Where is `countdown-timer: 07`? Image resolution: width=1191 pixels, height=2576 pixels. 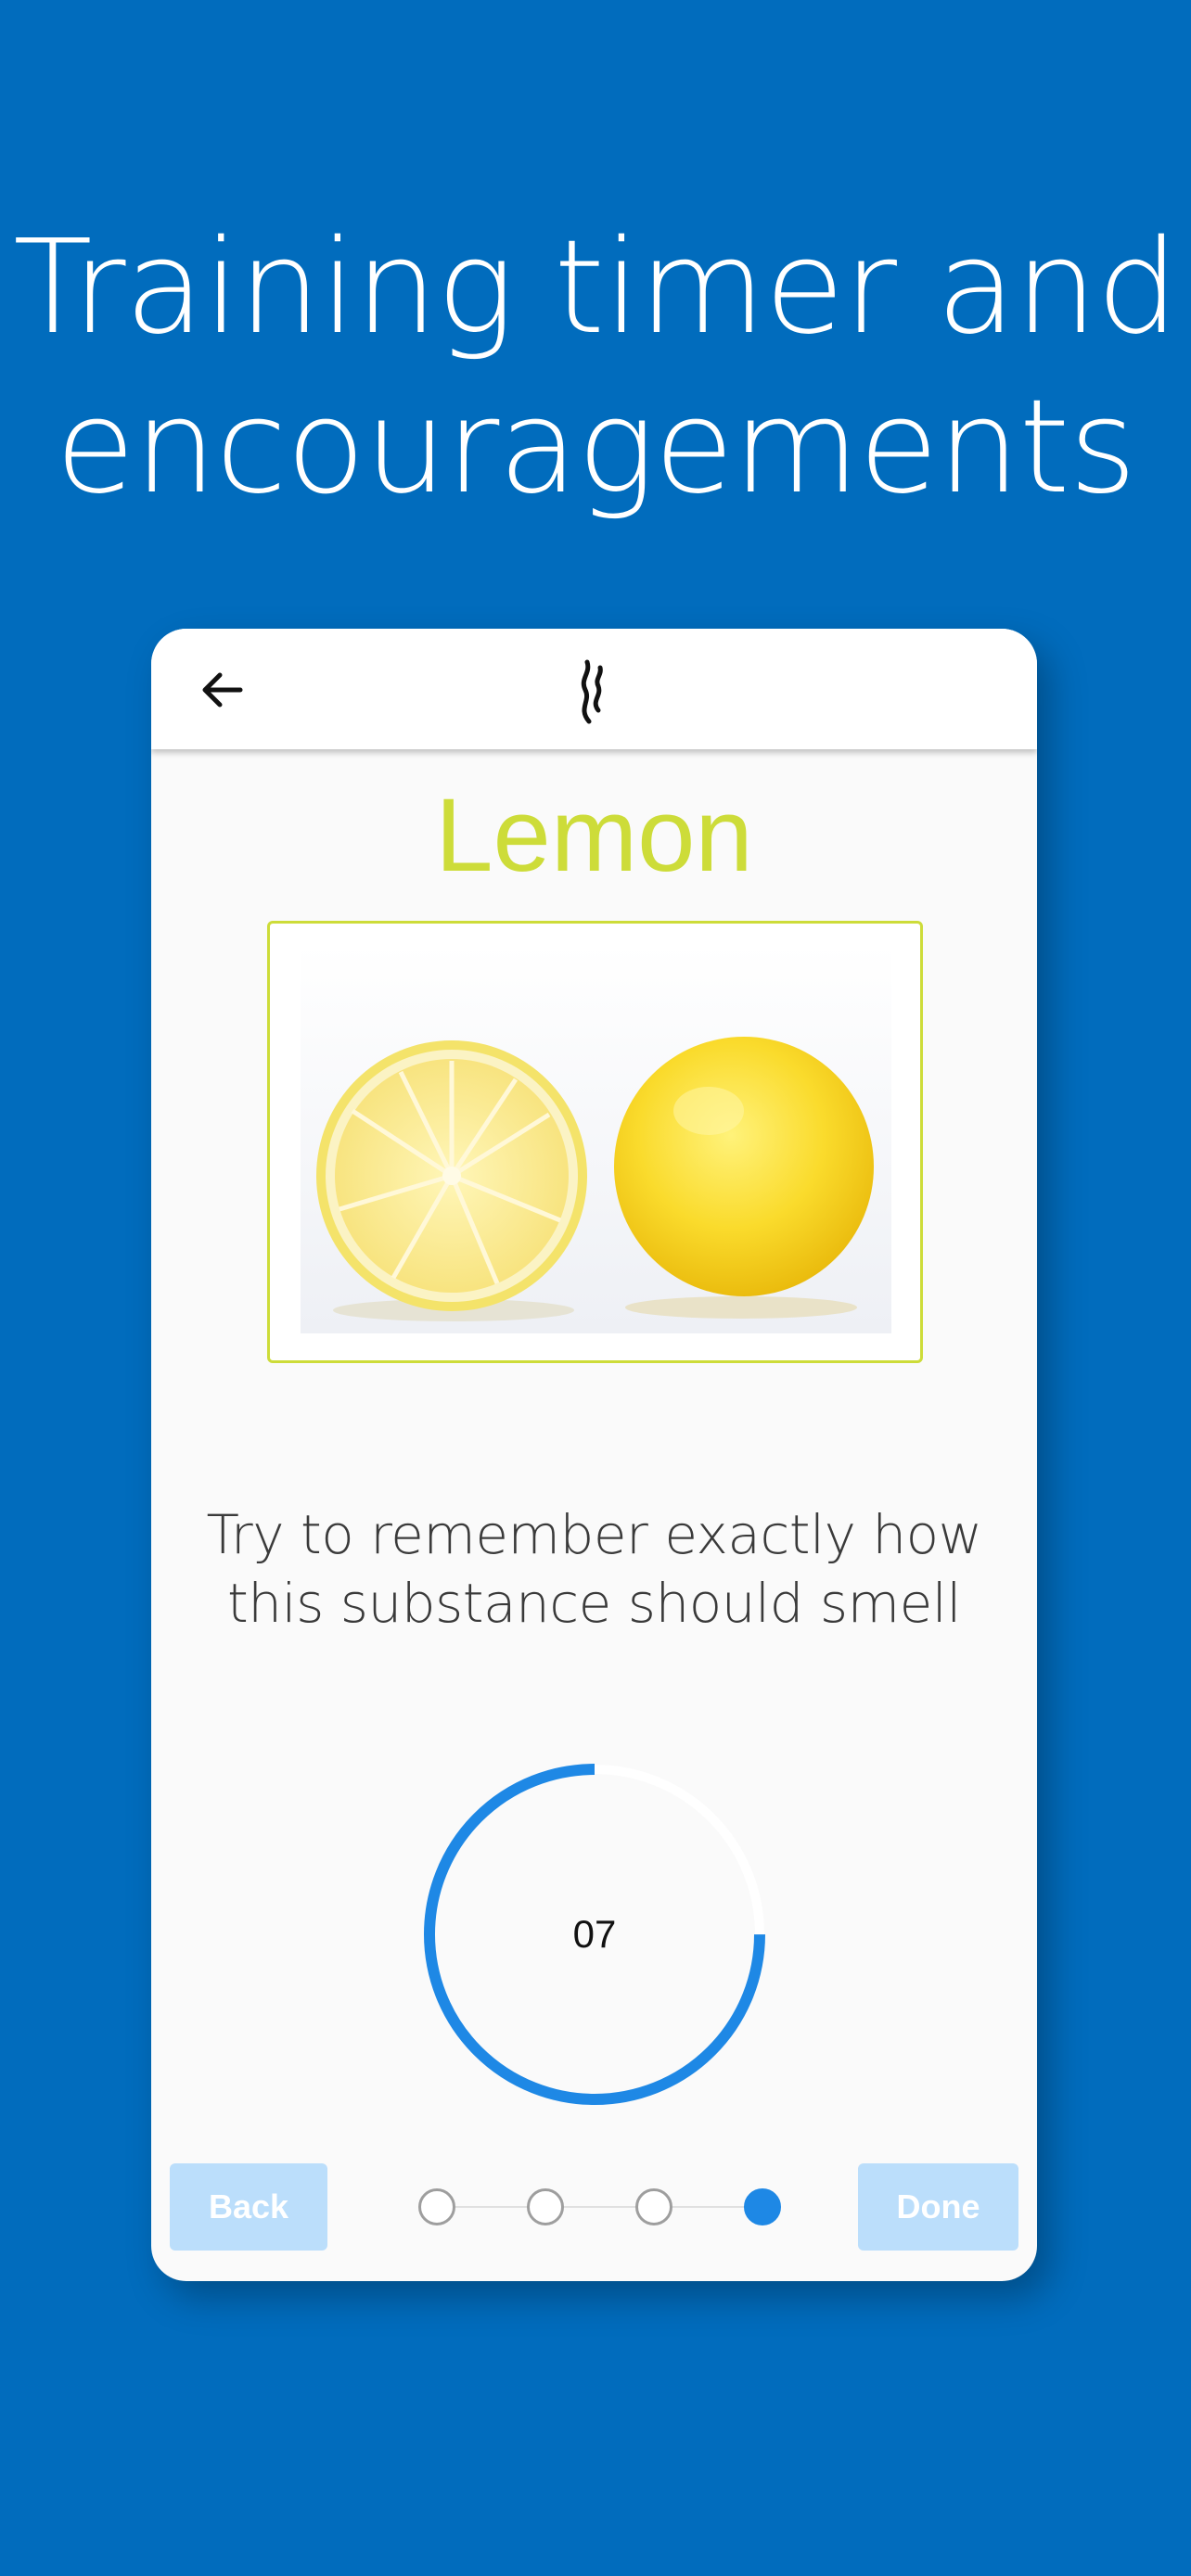 countdown-timer: 07 is located at coordinates (594, 1935).